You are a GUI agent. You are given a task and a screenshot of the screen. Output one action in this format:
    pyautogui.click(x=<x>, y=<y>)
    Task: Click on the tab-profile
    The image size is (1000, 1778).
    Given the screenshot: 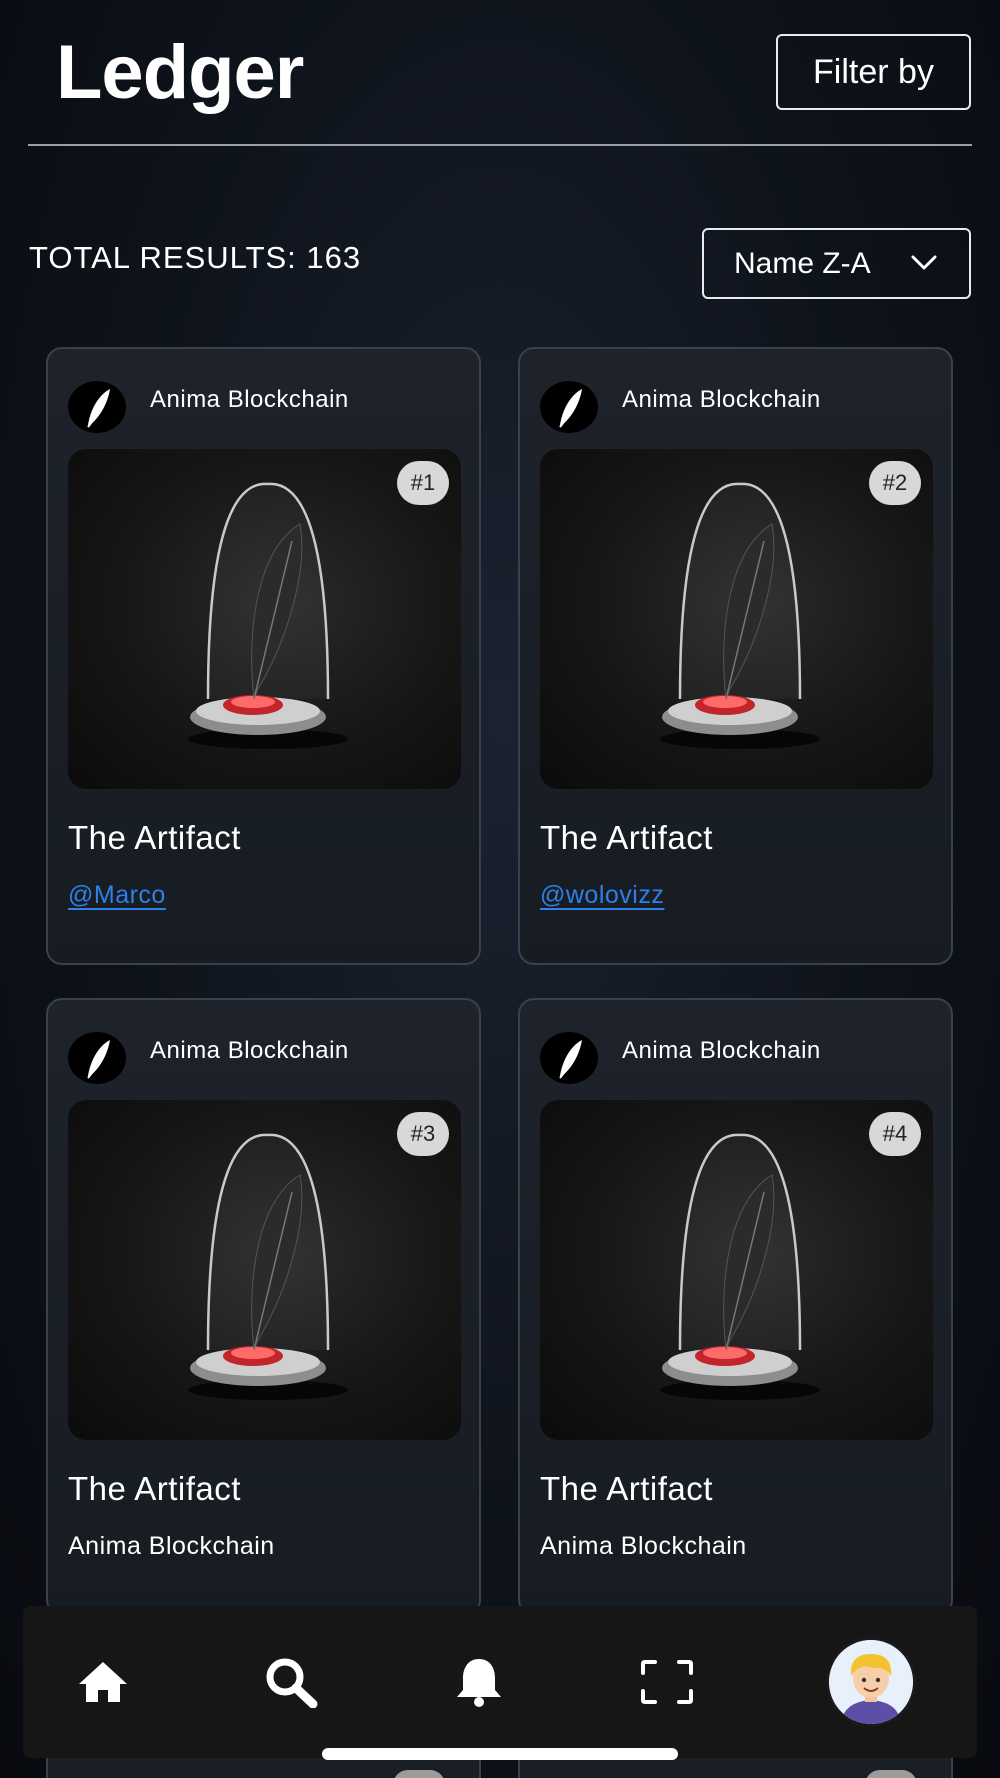 What is the action you would take?
    pyautogui.click(x=871, y=1682)
    